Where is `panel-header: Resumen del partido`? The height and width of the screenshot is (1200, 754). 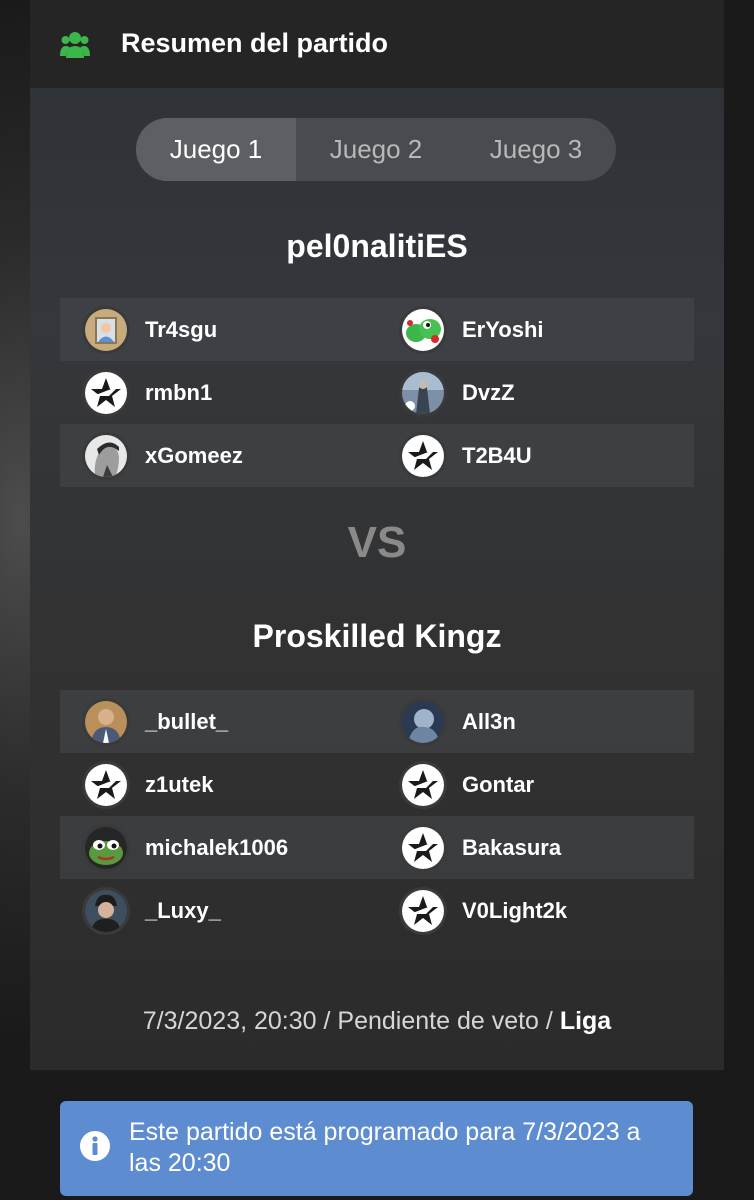 panel-header: Resumen del partido is located at coordinates (377, 44).